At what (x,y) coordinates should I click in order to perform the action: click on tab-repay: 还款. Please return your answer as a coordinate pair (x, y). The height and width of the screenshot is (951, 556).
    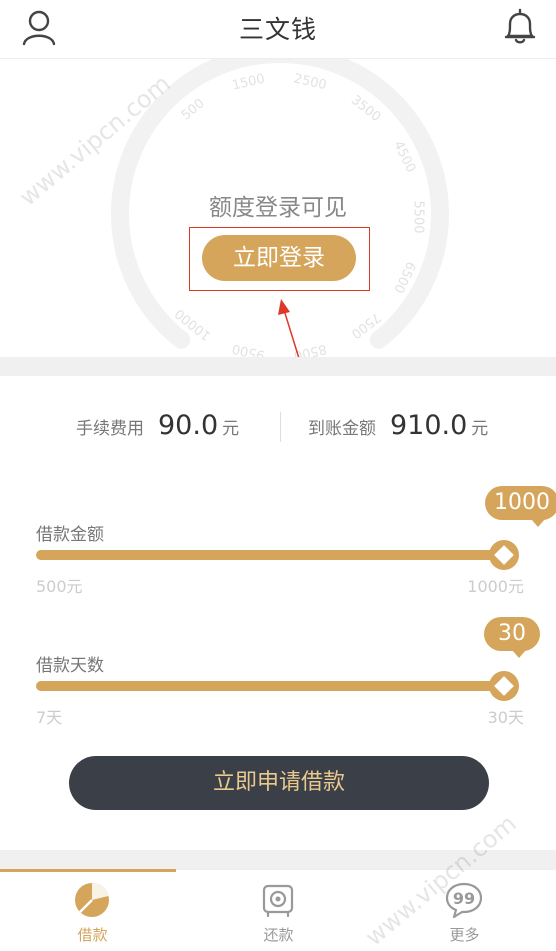
    Looking at the image, I should click on (278, 910).